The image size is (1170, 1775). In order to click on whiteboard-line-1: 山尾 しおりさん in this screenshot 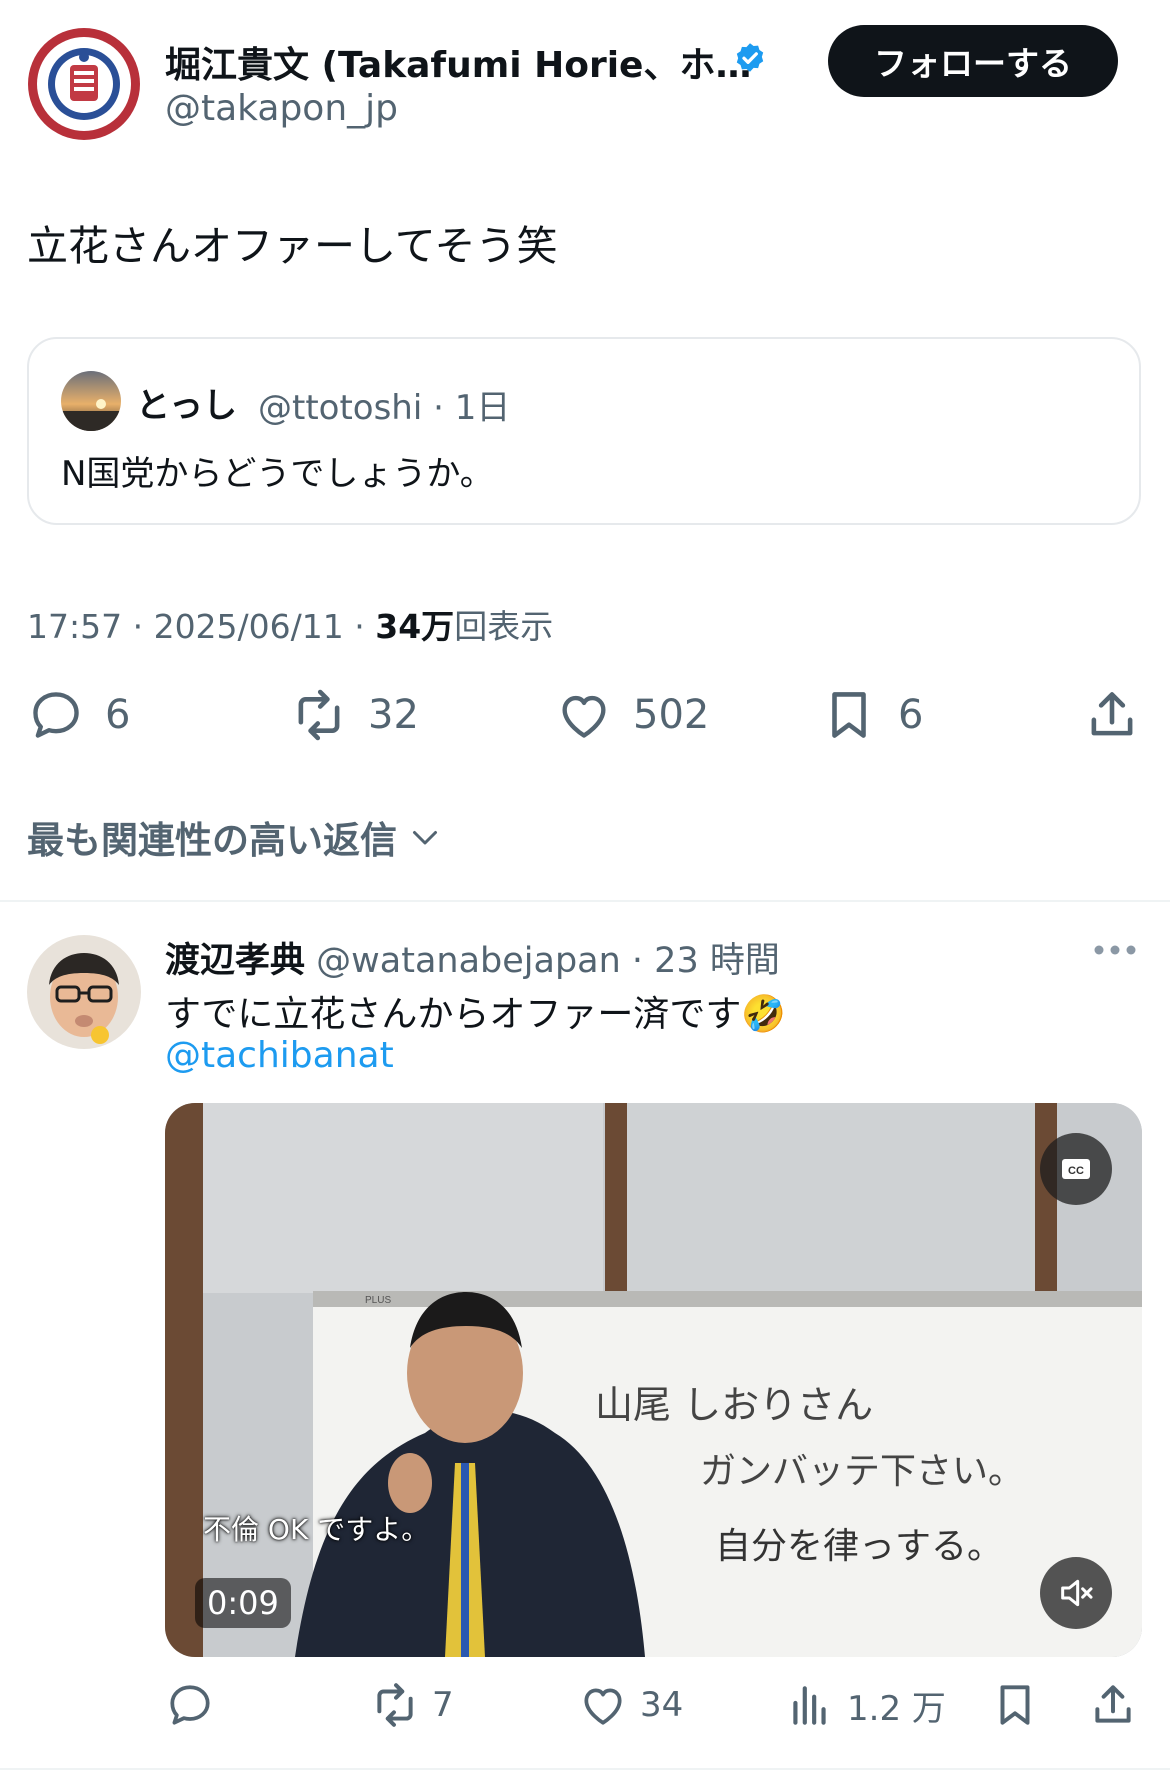, I will do `click(734, 1405)`.